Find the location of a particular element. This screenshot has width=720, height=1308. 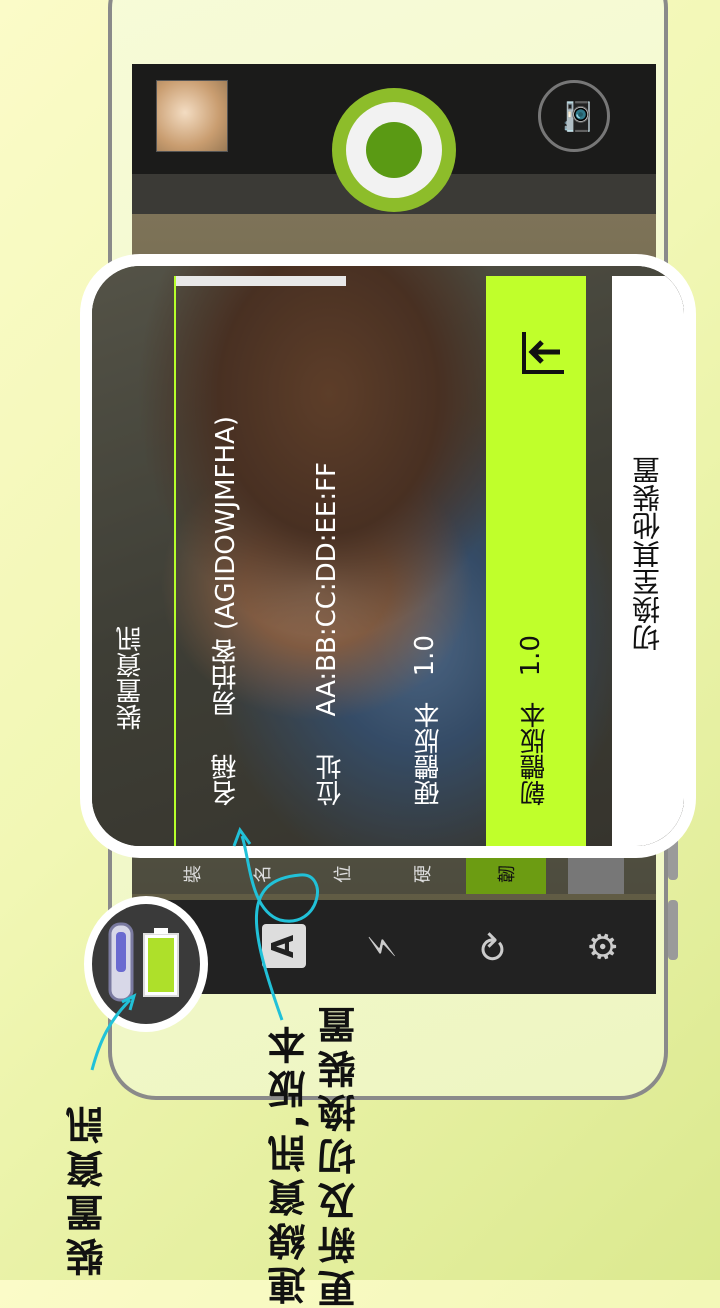

name-label: 名稱 is located at coordinates (226, 780).